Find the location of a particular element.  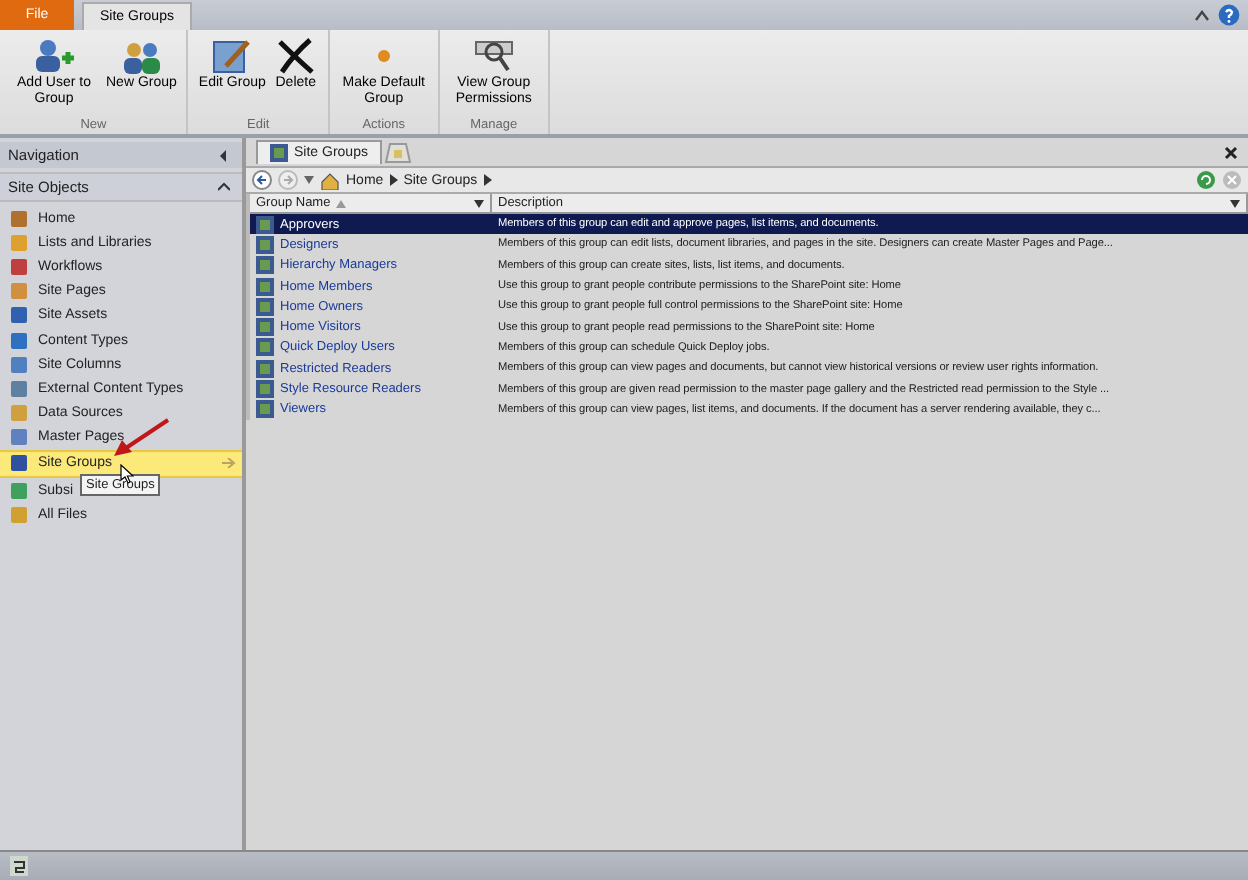

dot-icon is located at coordinates (383, 56).